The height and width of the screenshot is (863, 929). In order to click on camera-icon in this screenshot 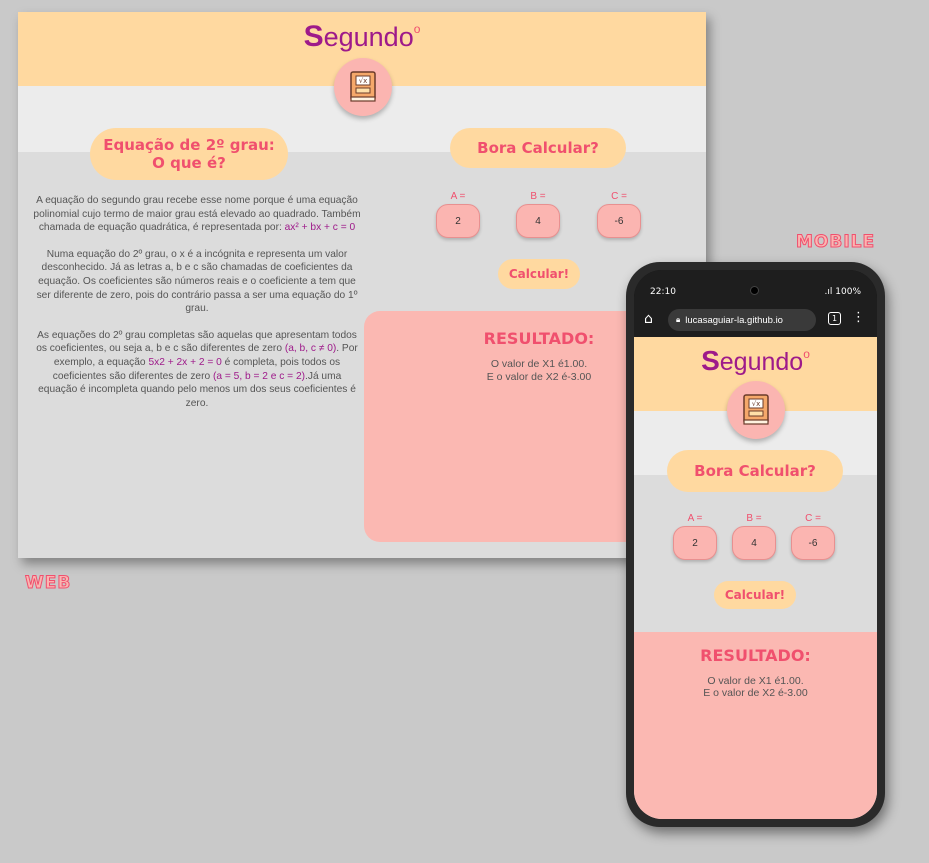, I will do `click(754, 290)`.